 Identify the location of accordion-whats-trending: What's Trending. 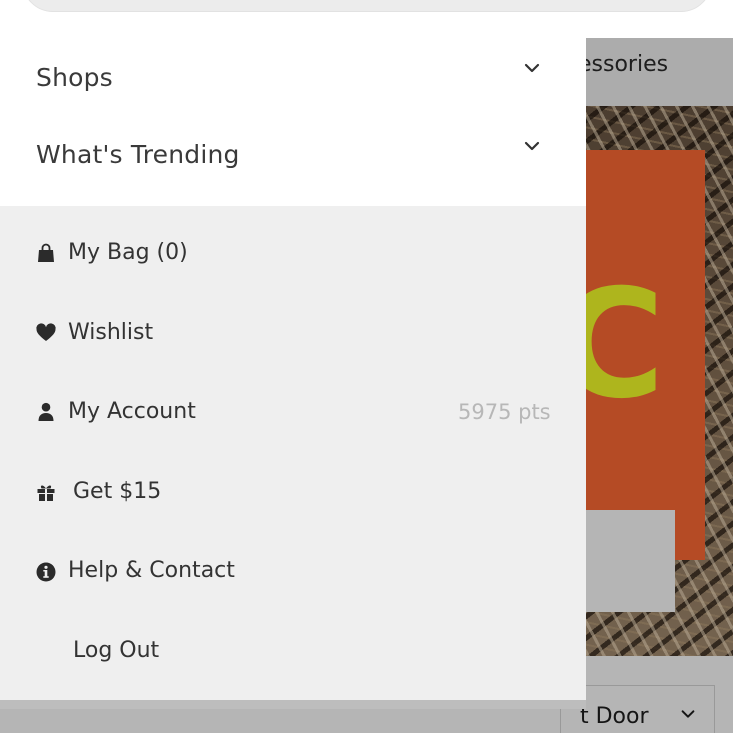
(293, 156).